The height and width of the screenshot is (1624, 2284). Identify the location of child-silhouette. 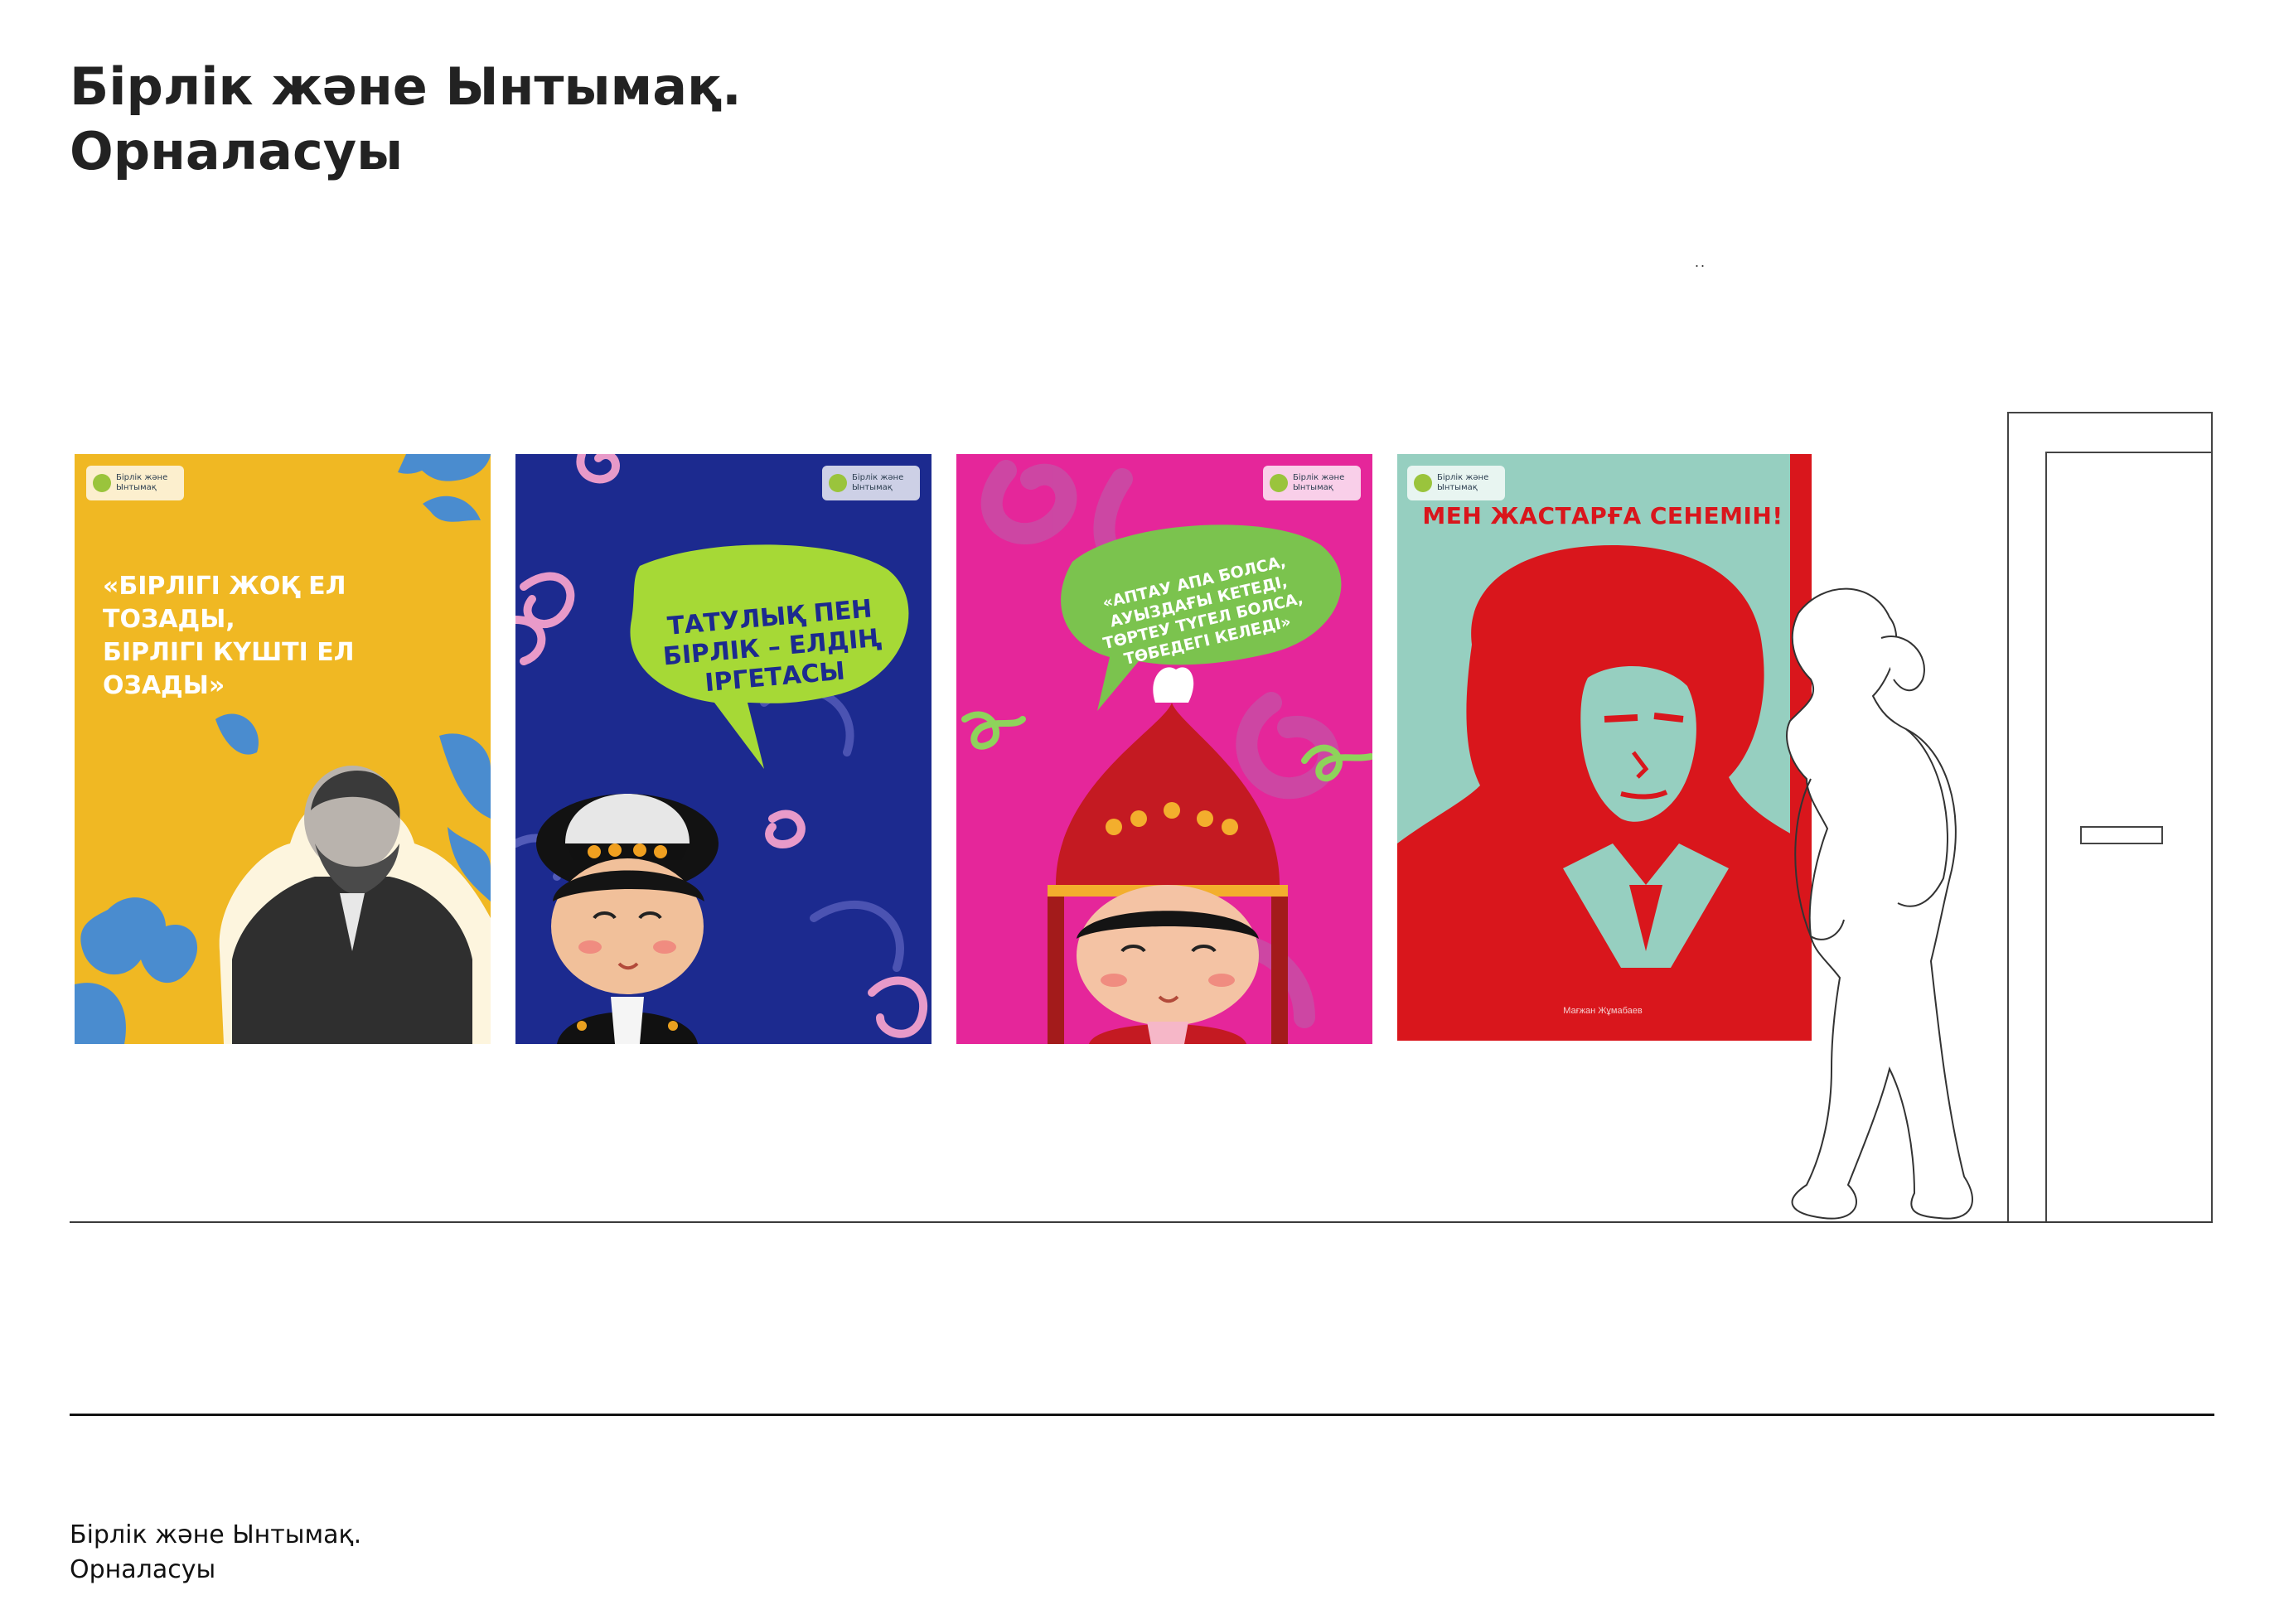
(1879, 903).